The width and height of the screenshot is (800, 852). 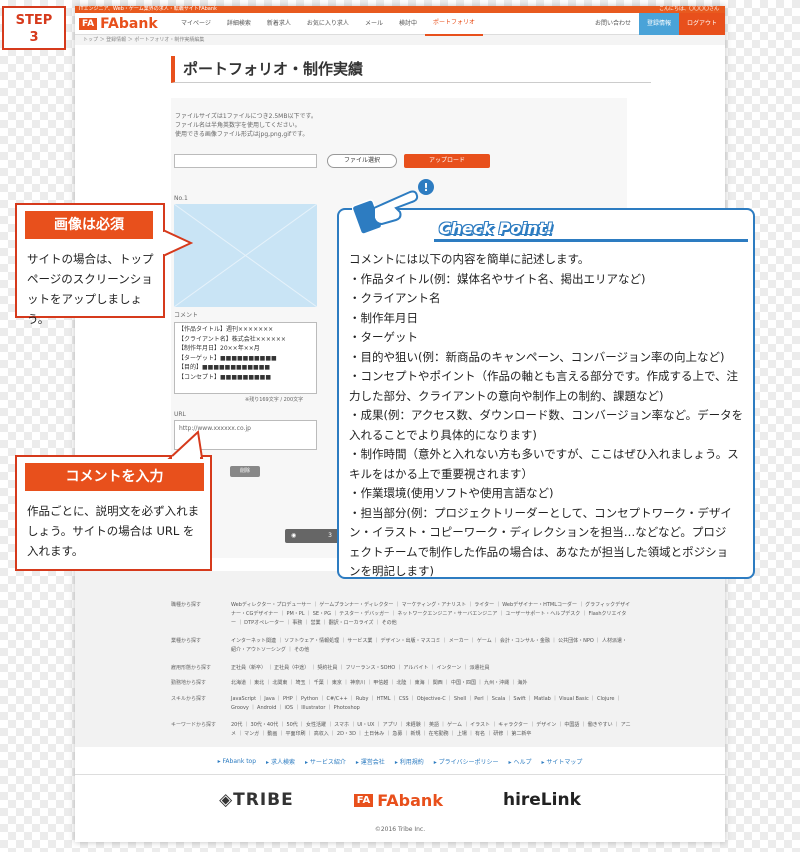 I want to click on image-placeholder-icon, so click(x=245, y=255).